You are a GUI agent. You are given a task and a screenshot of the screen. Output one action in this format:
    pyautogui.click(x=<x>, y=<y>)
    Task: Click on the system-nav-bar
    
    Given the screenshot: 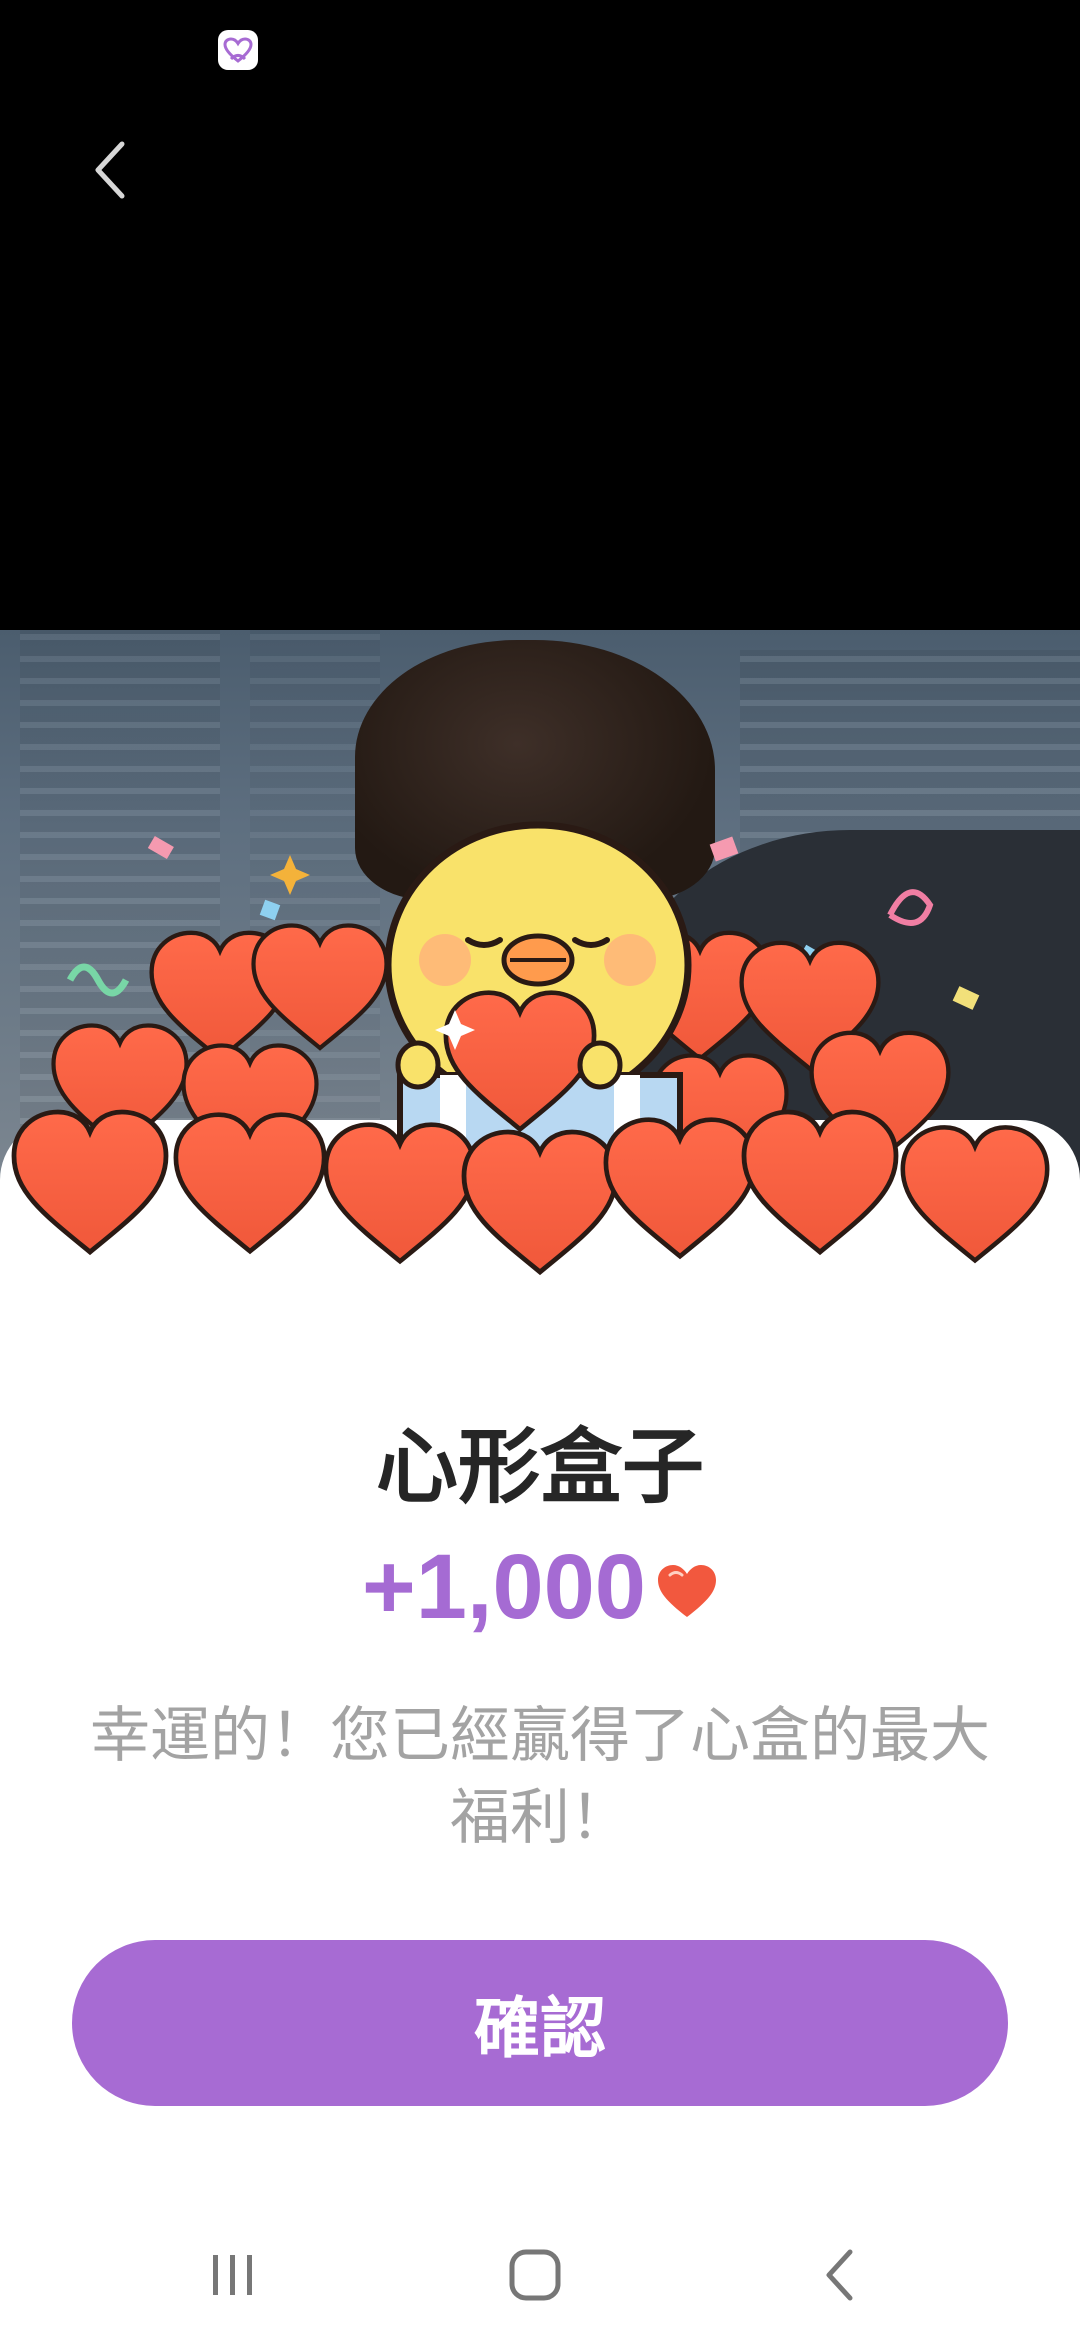 What is the action you would take?
    pyautogui.click(x=540, y=2275)
    